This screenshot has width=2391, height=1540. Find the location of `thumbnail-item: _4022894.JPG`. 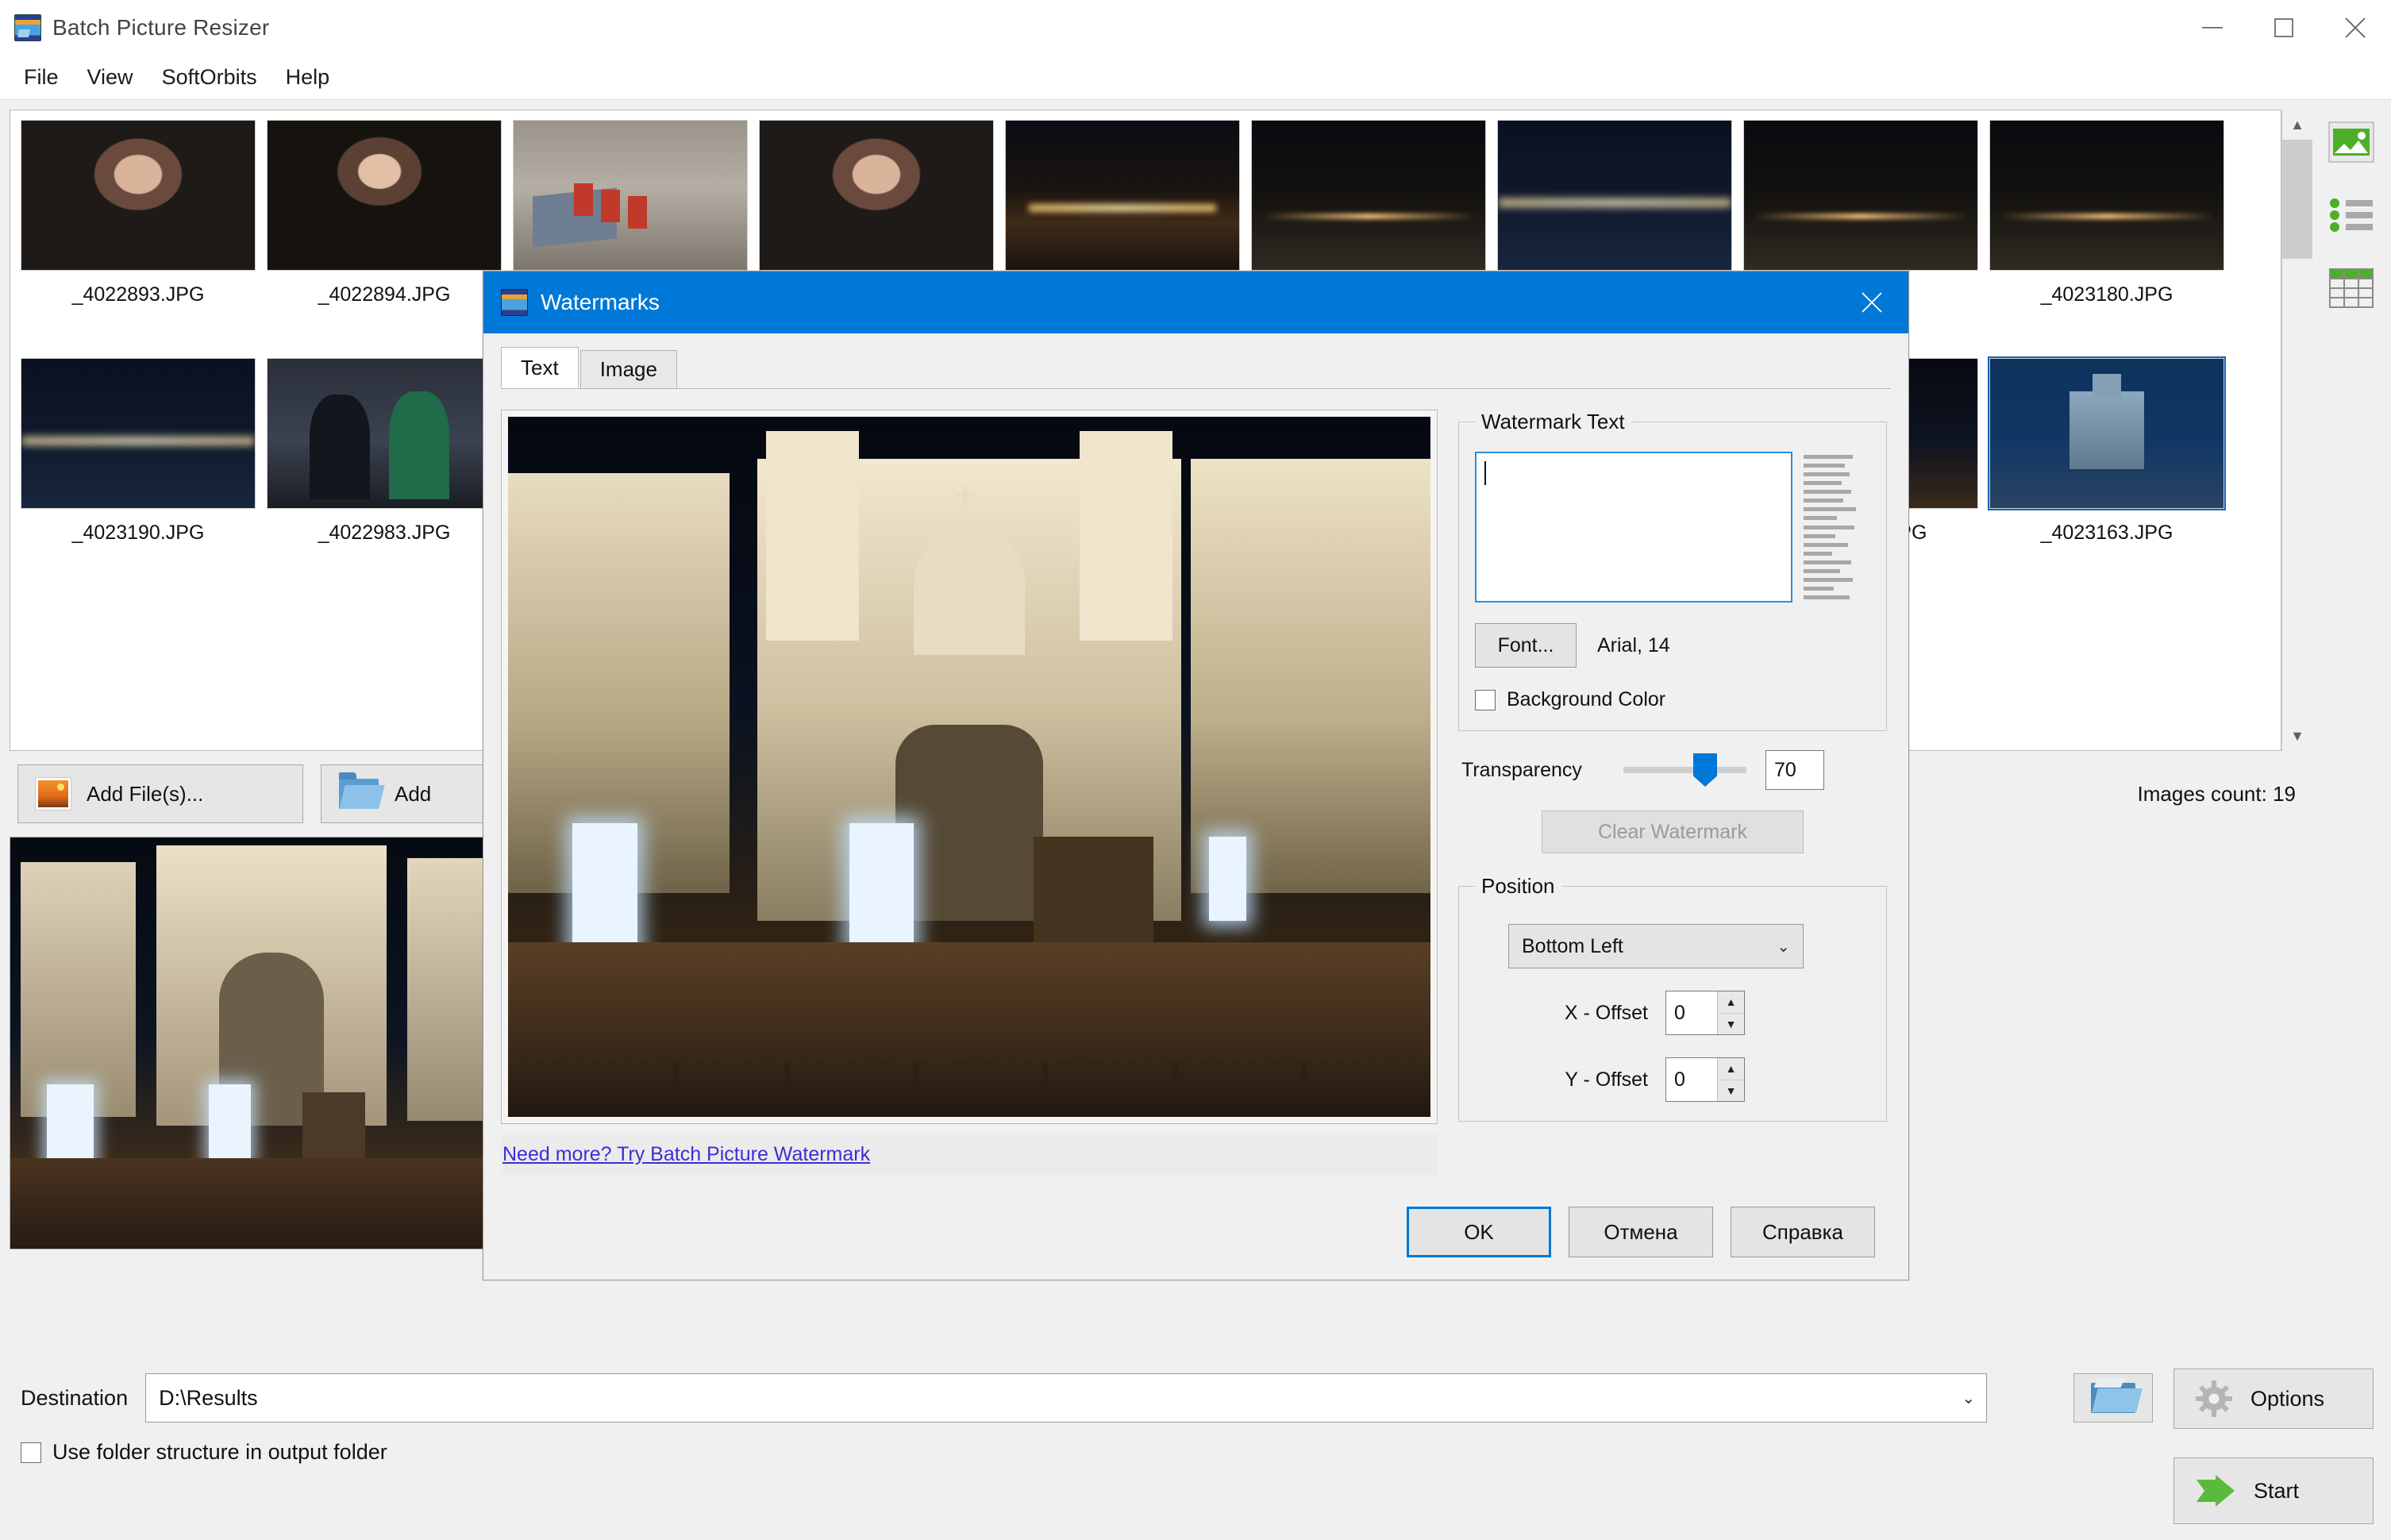

thumbnail-item: _4022894.JPG is located at coordinates (384, 234).